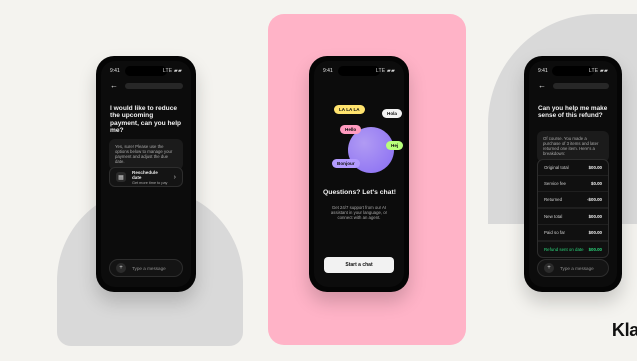  I want to click on help-title: Questions? Let's chat!, so click(359, 192).